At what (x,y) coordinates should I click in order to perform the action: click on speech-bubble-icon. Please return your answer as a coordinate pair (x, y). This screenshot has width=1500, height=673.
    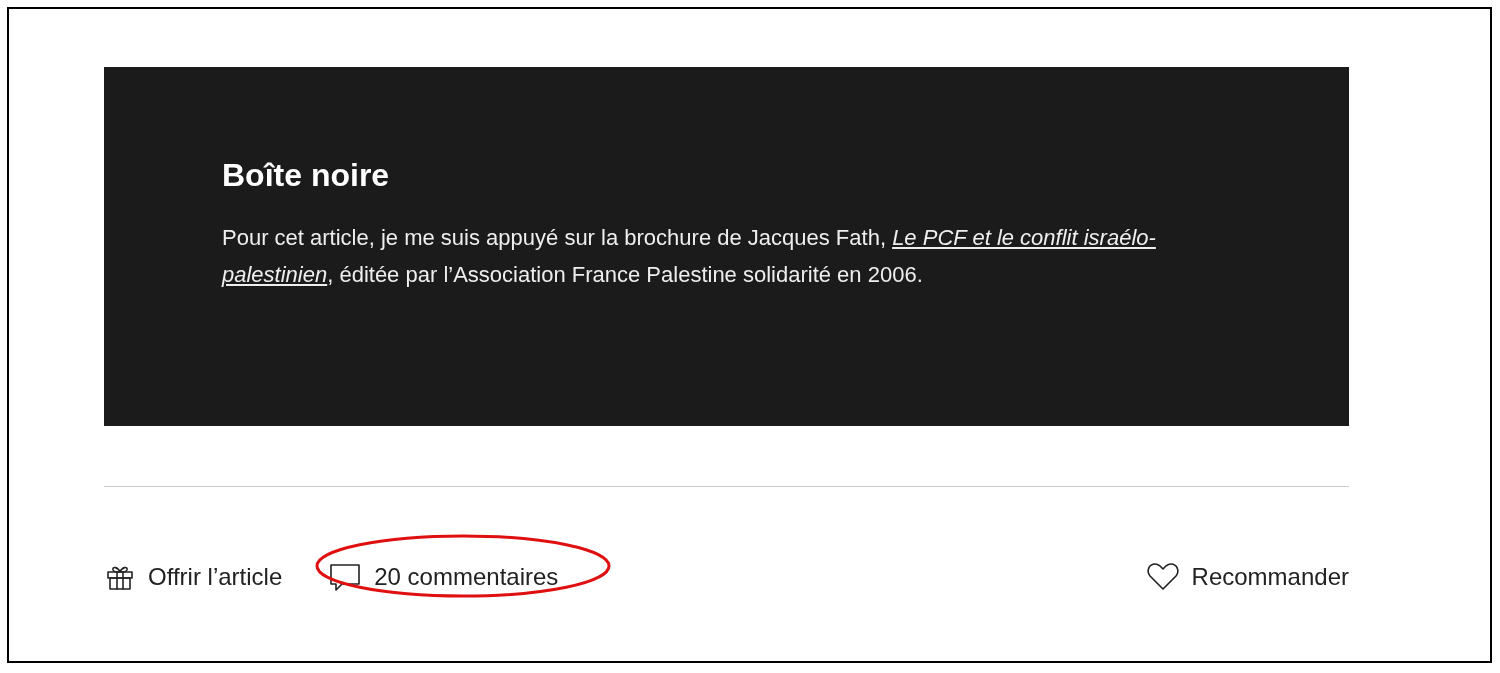
    Looking at the image, I should click on (345, 577).